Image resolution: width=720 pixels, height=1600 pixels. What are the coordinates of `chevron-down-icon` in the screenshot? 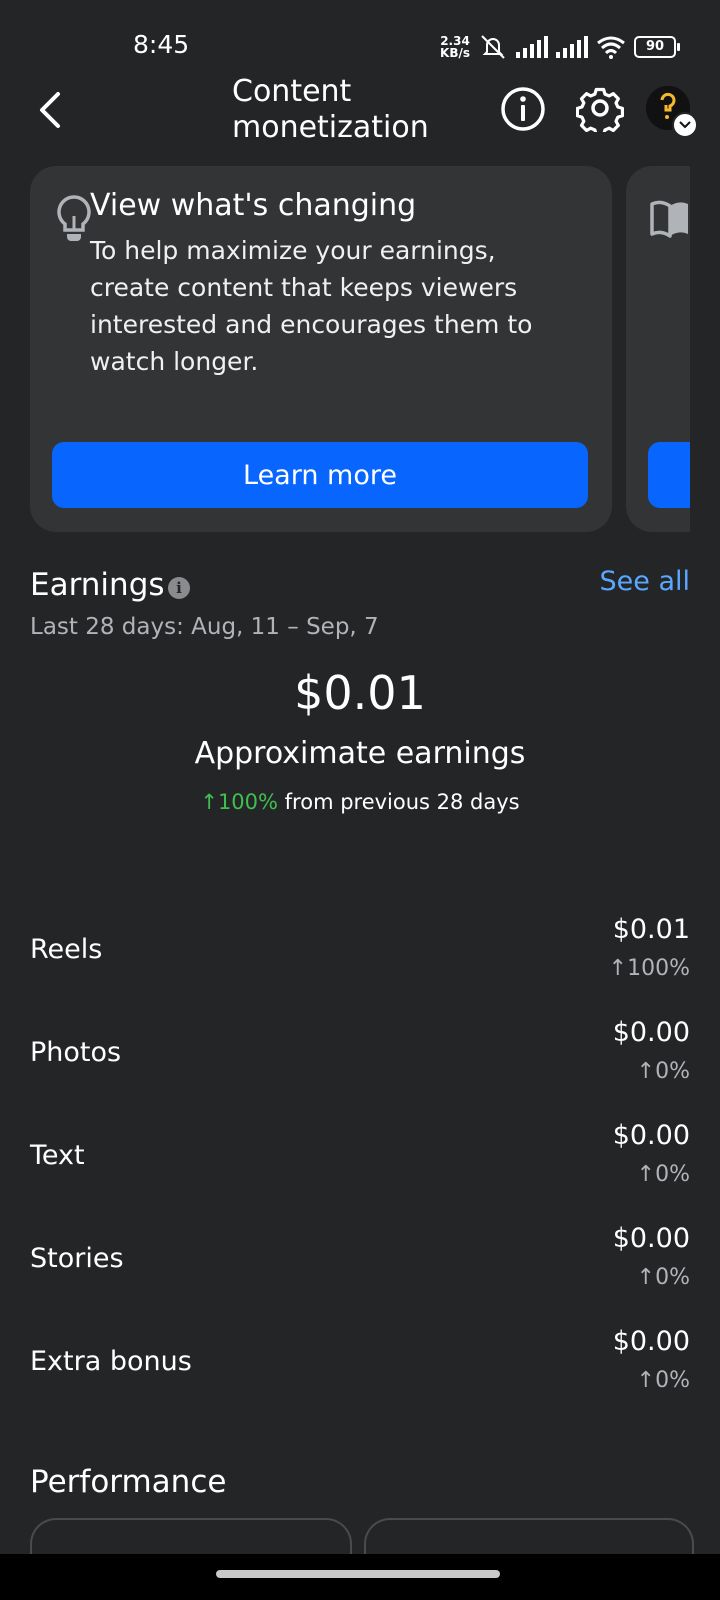 It's located at (685, 125).